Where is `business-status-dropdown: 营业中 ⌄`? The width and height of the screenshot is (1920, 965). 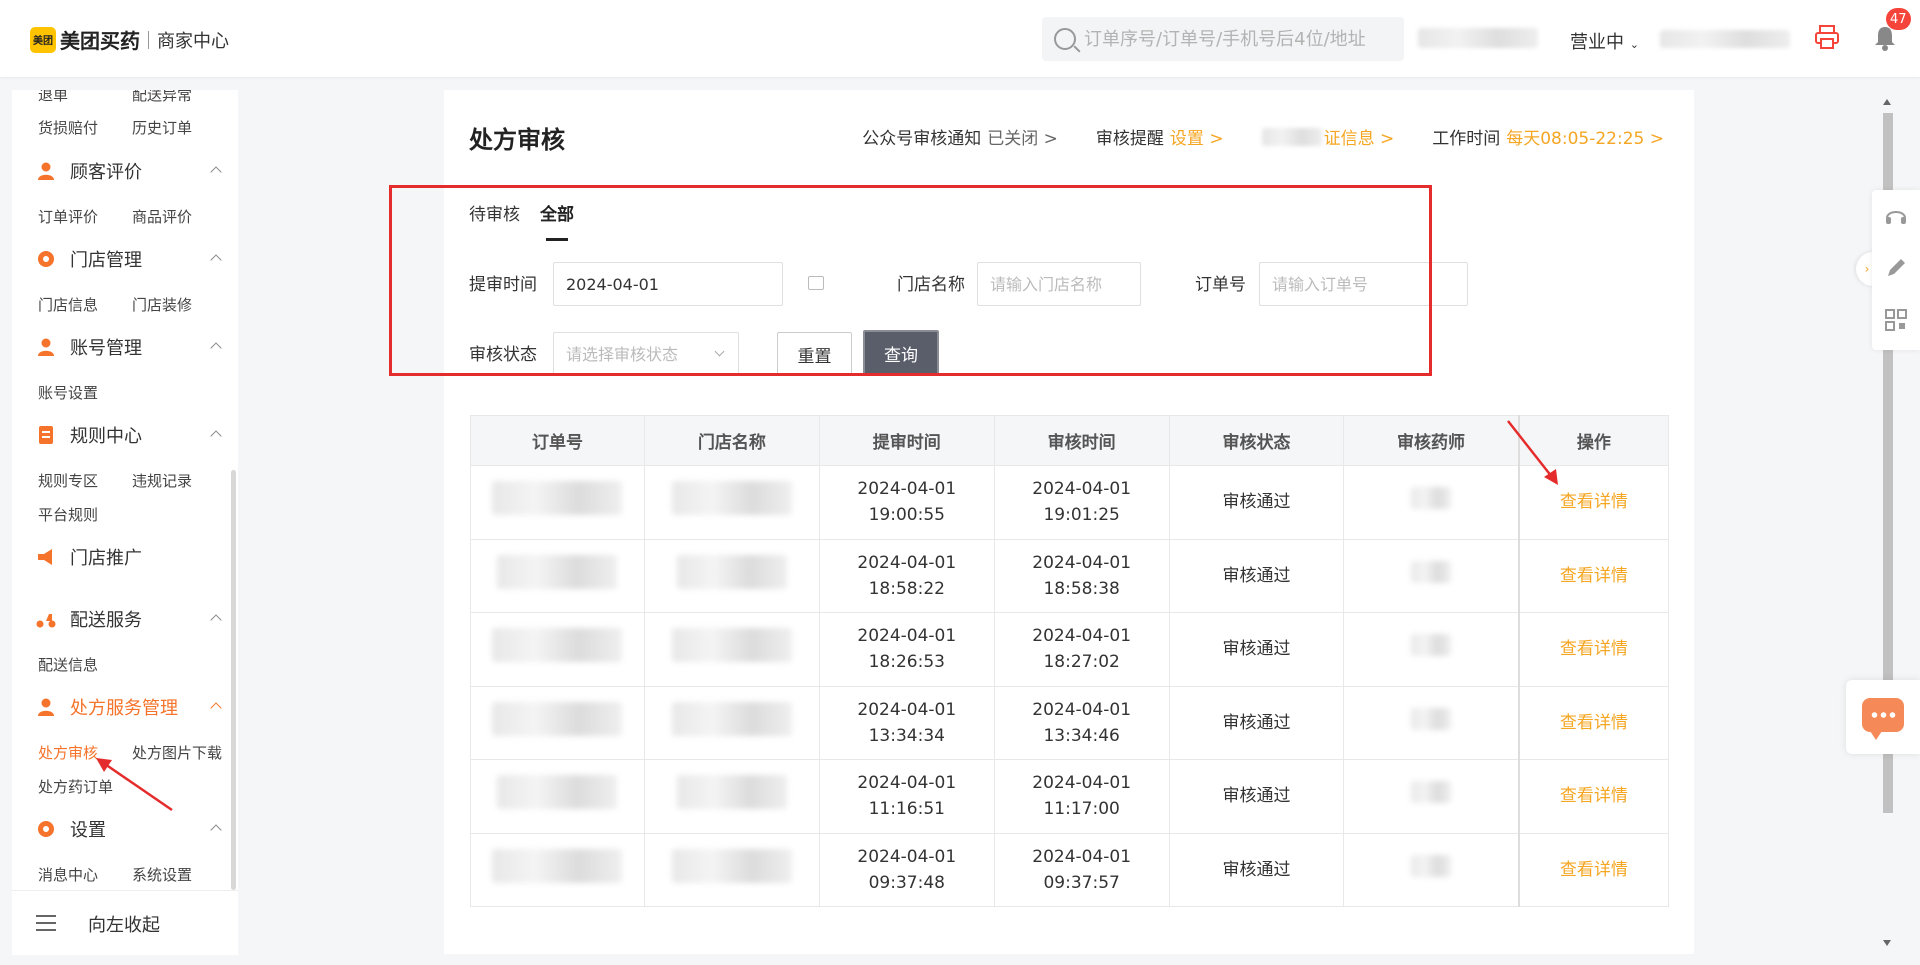
business-status-dropdown: 营业中 ⌄ is located at coordinates (1604, 41).